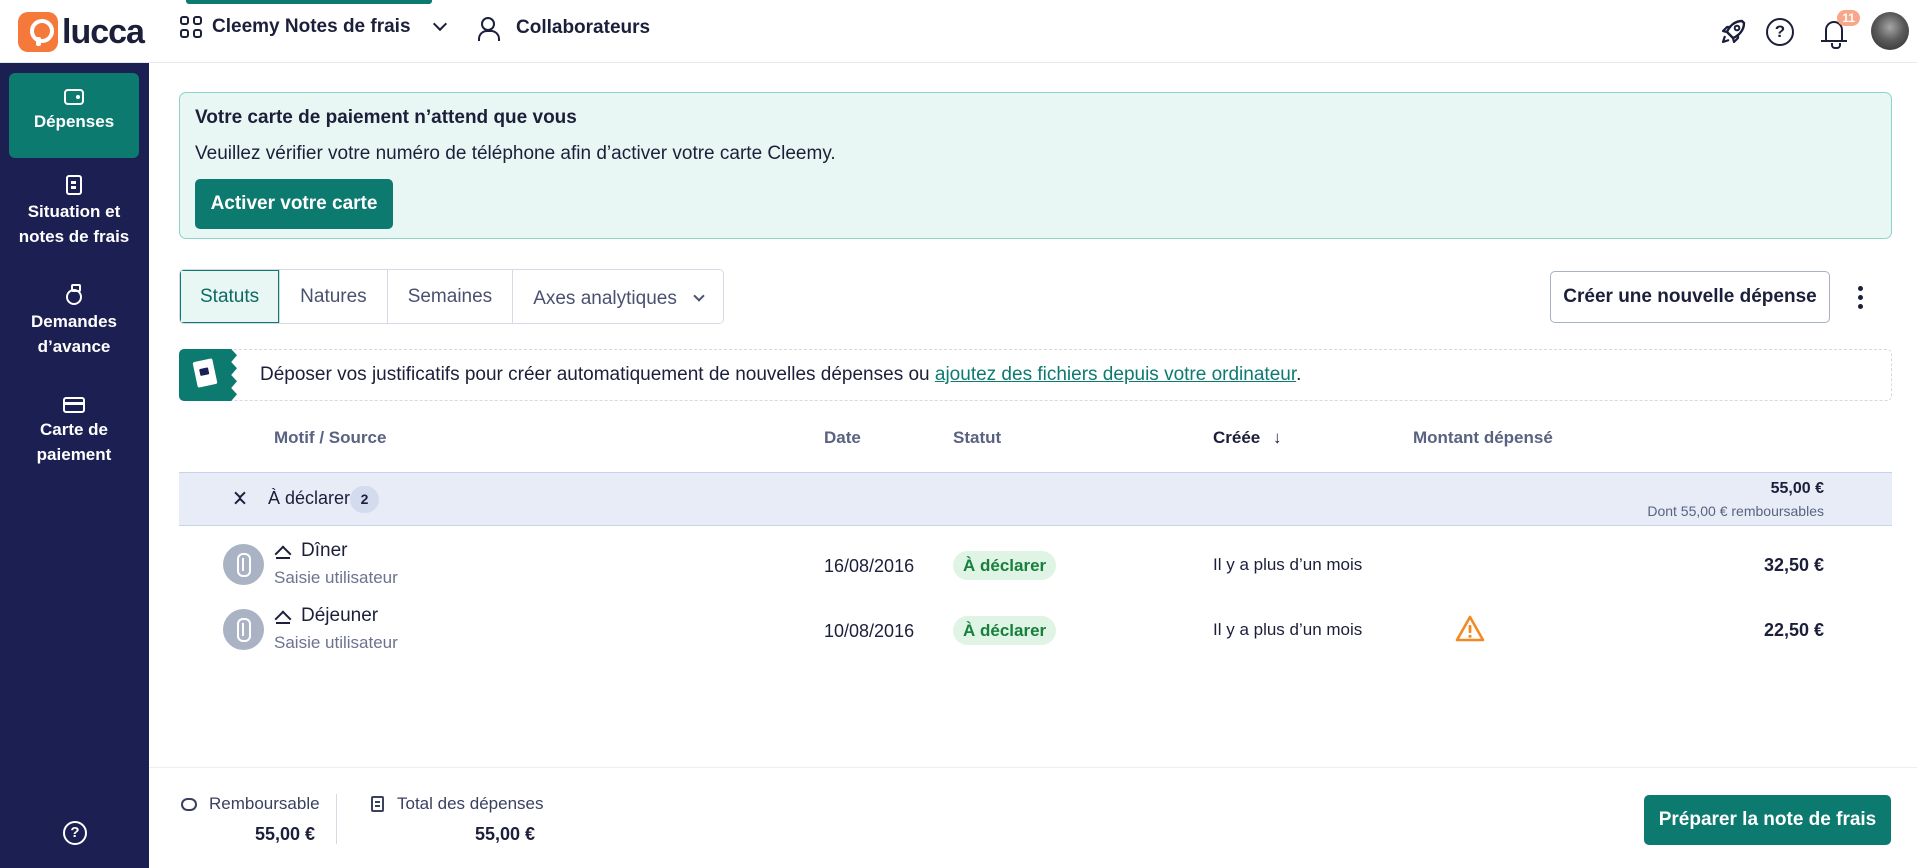  I want to click on refundable-value: 55,00 €, so click(285, 834).